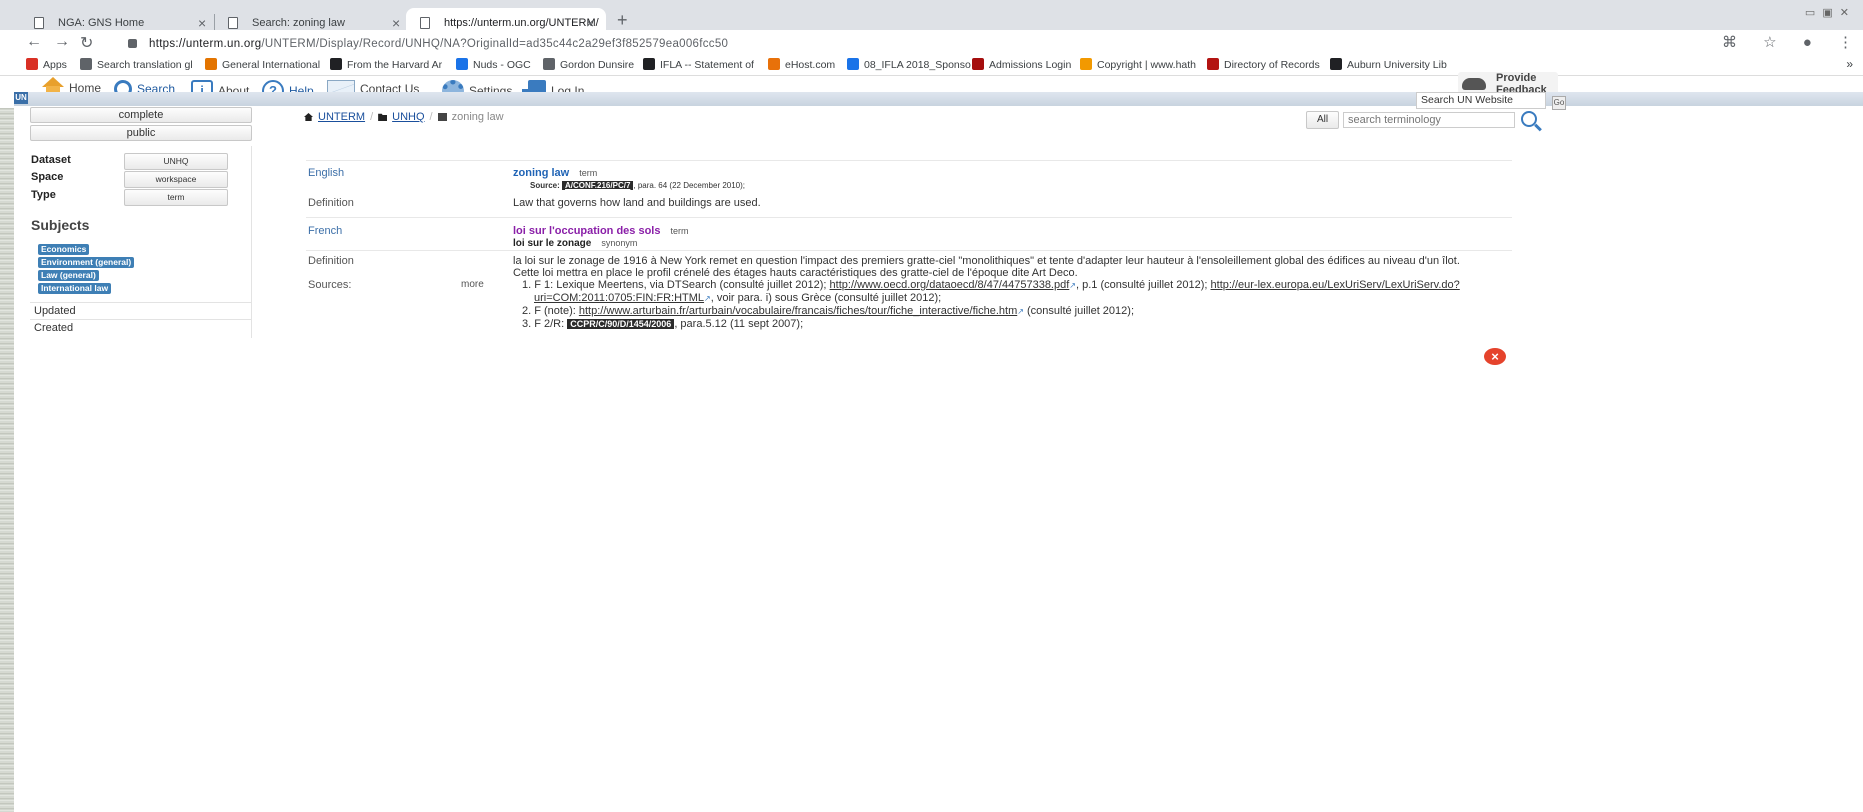 Image resolution: width=1863 pixels, height=812 pixels. I want to click on french-term-text: loi sur l'occupation des sols, so click(587, 231).